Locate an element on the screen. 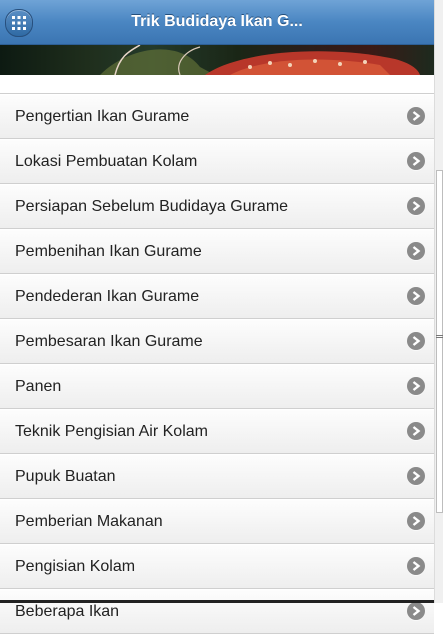 Image resolution: width=443 pixels, height=634 pixels. list-item-label: Pembenihan Ikan Gurame is located at coordinates (108, 251).